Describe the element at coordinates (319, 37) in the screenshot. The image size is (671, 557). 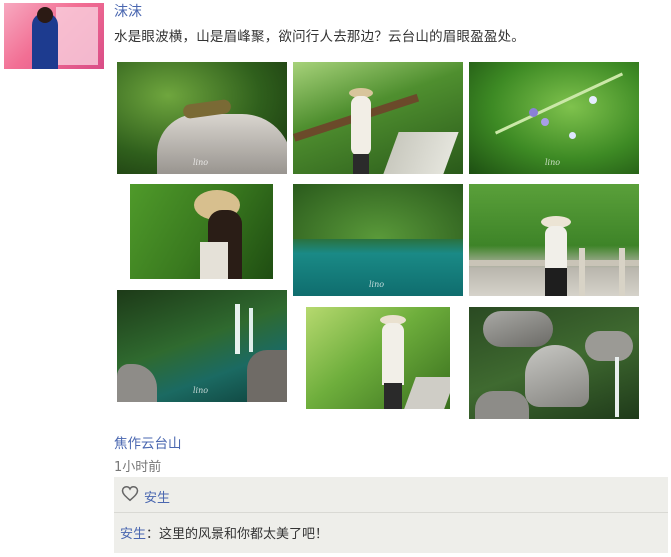
I see `post-text: 水是眼波横，山是眉峰聚，欲问行人去那边？云台山的眉眼盈盈处。` at that location.